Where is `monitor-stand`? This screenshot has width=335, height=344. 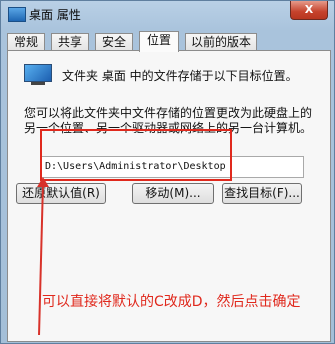 monitor-stand is located at coordinates (38, 83).